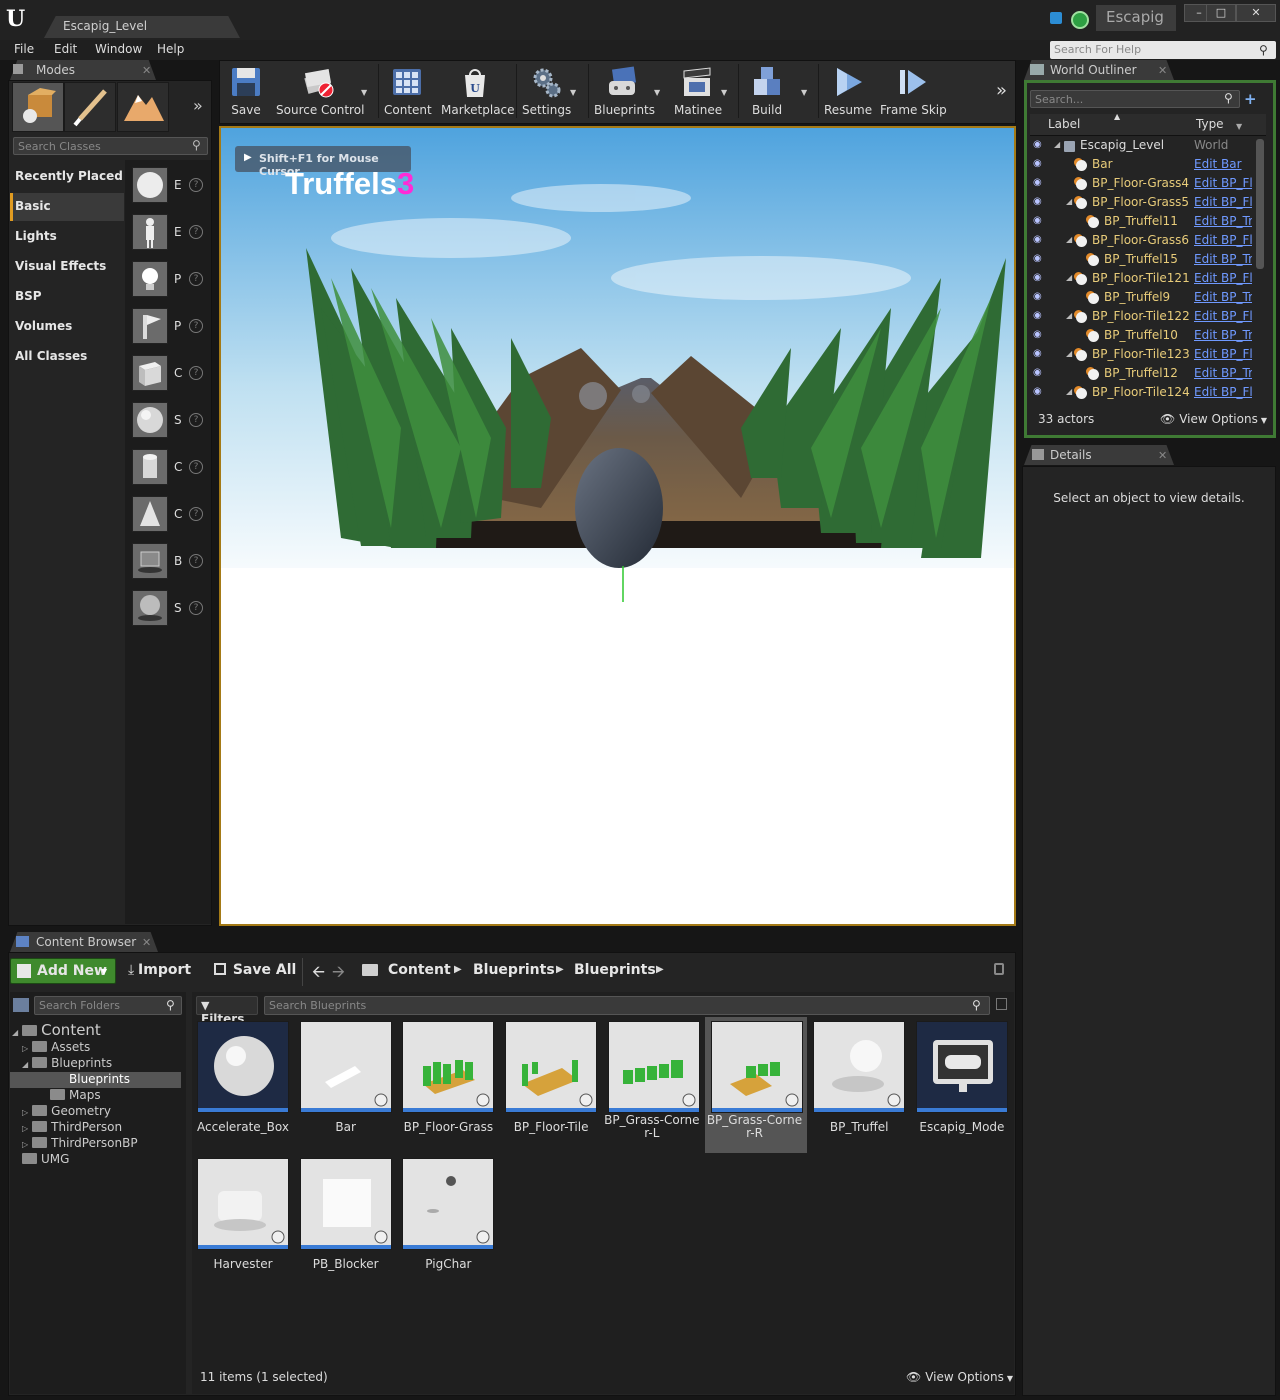 The image size is (1280, 1400). What do you see at coordinates (1239, 126) in the screenshot?
I see `column-dropdown-icon: ▼` at bounding box center [1239, 126].